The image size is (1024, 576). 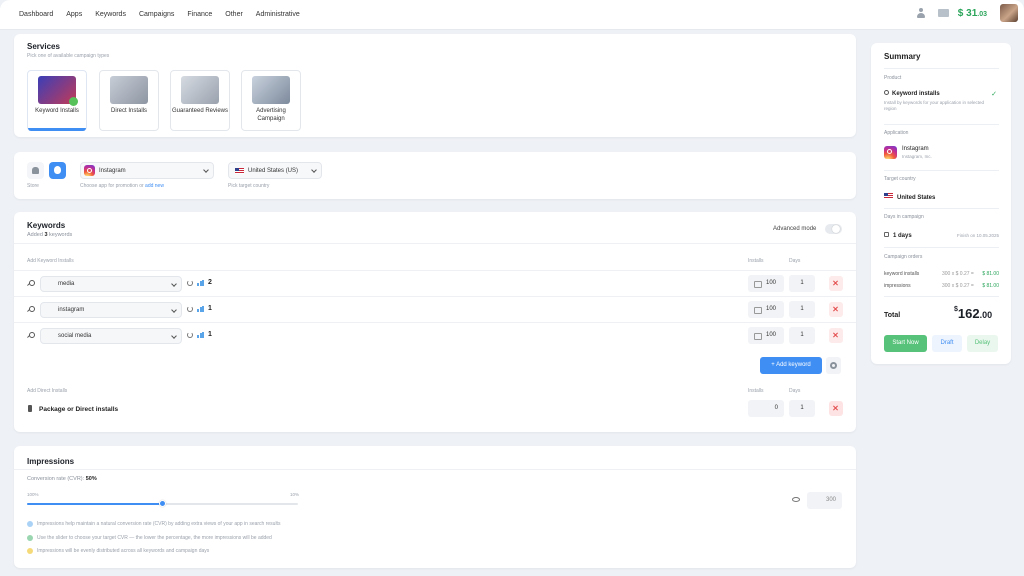 I want to click on info-dot-icon, so click(x=30, y=524).